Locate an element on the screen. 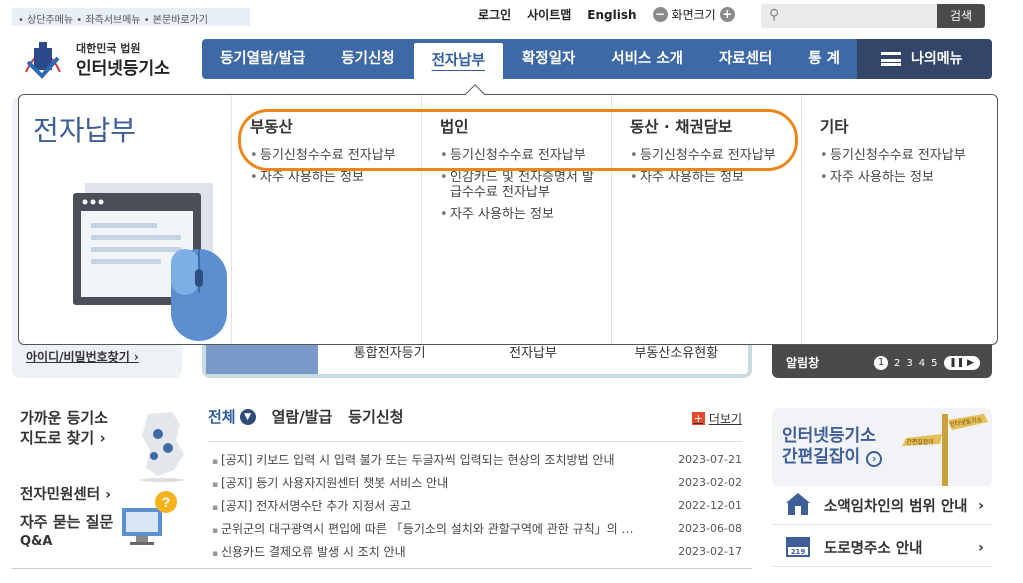  plus-icon: + is located at coordinates (698, 418).